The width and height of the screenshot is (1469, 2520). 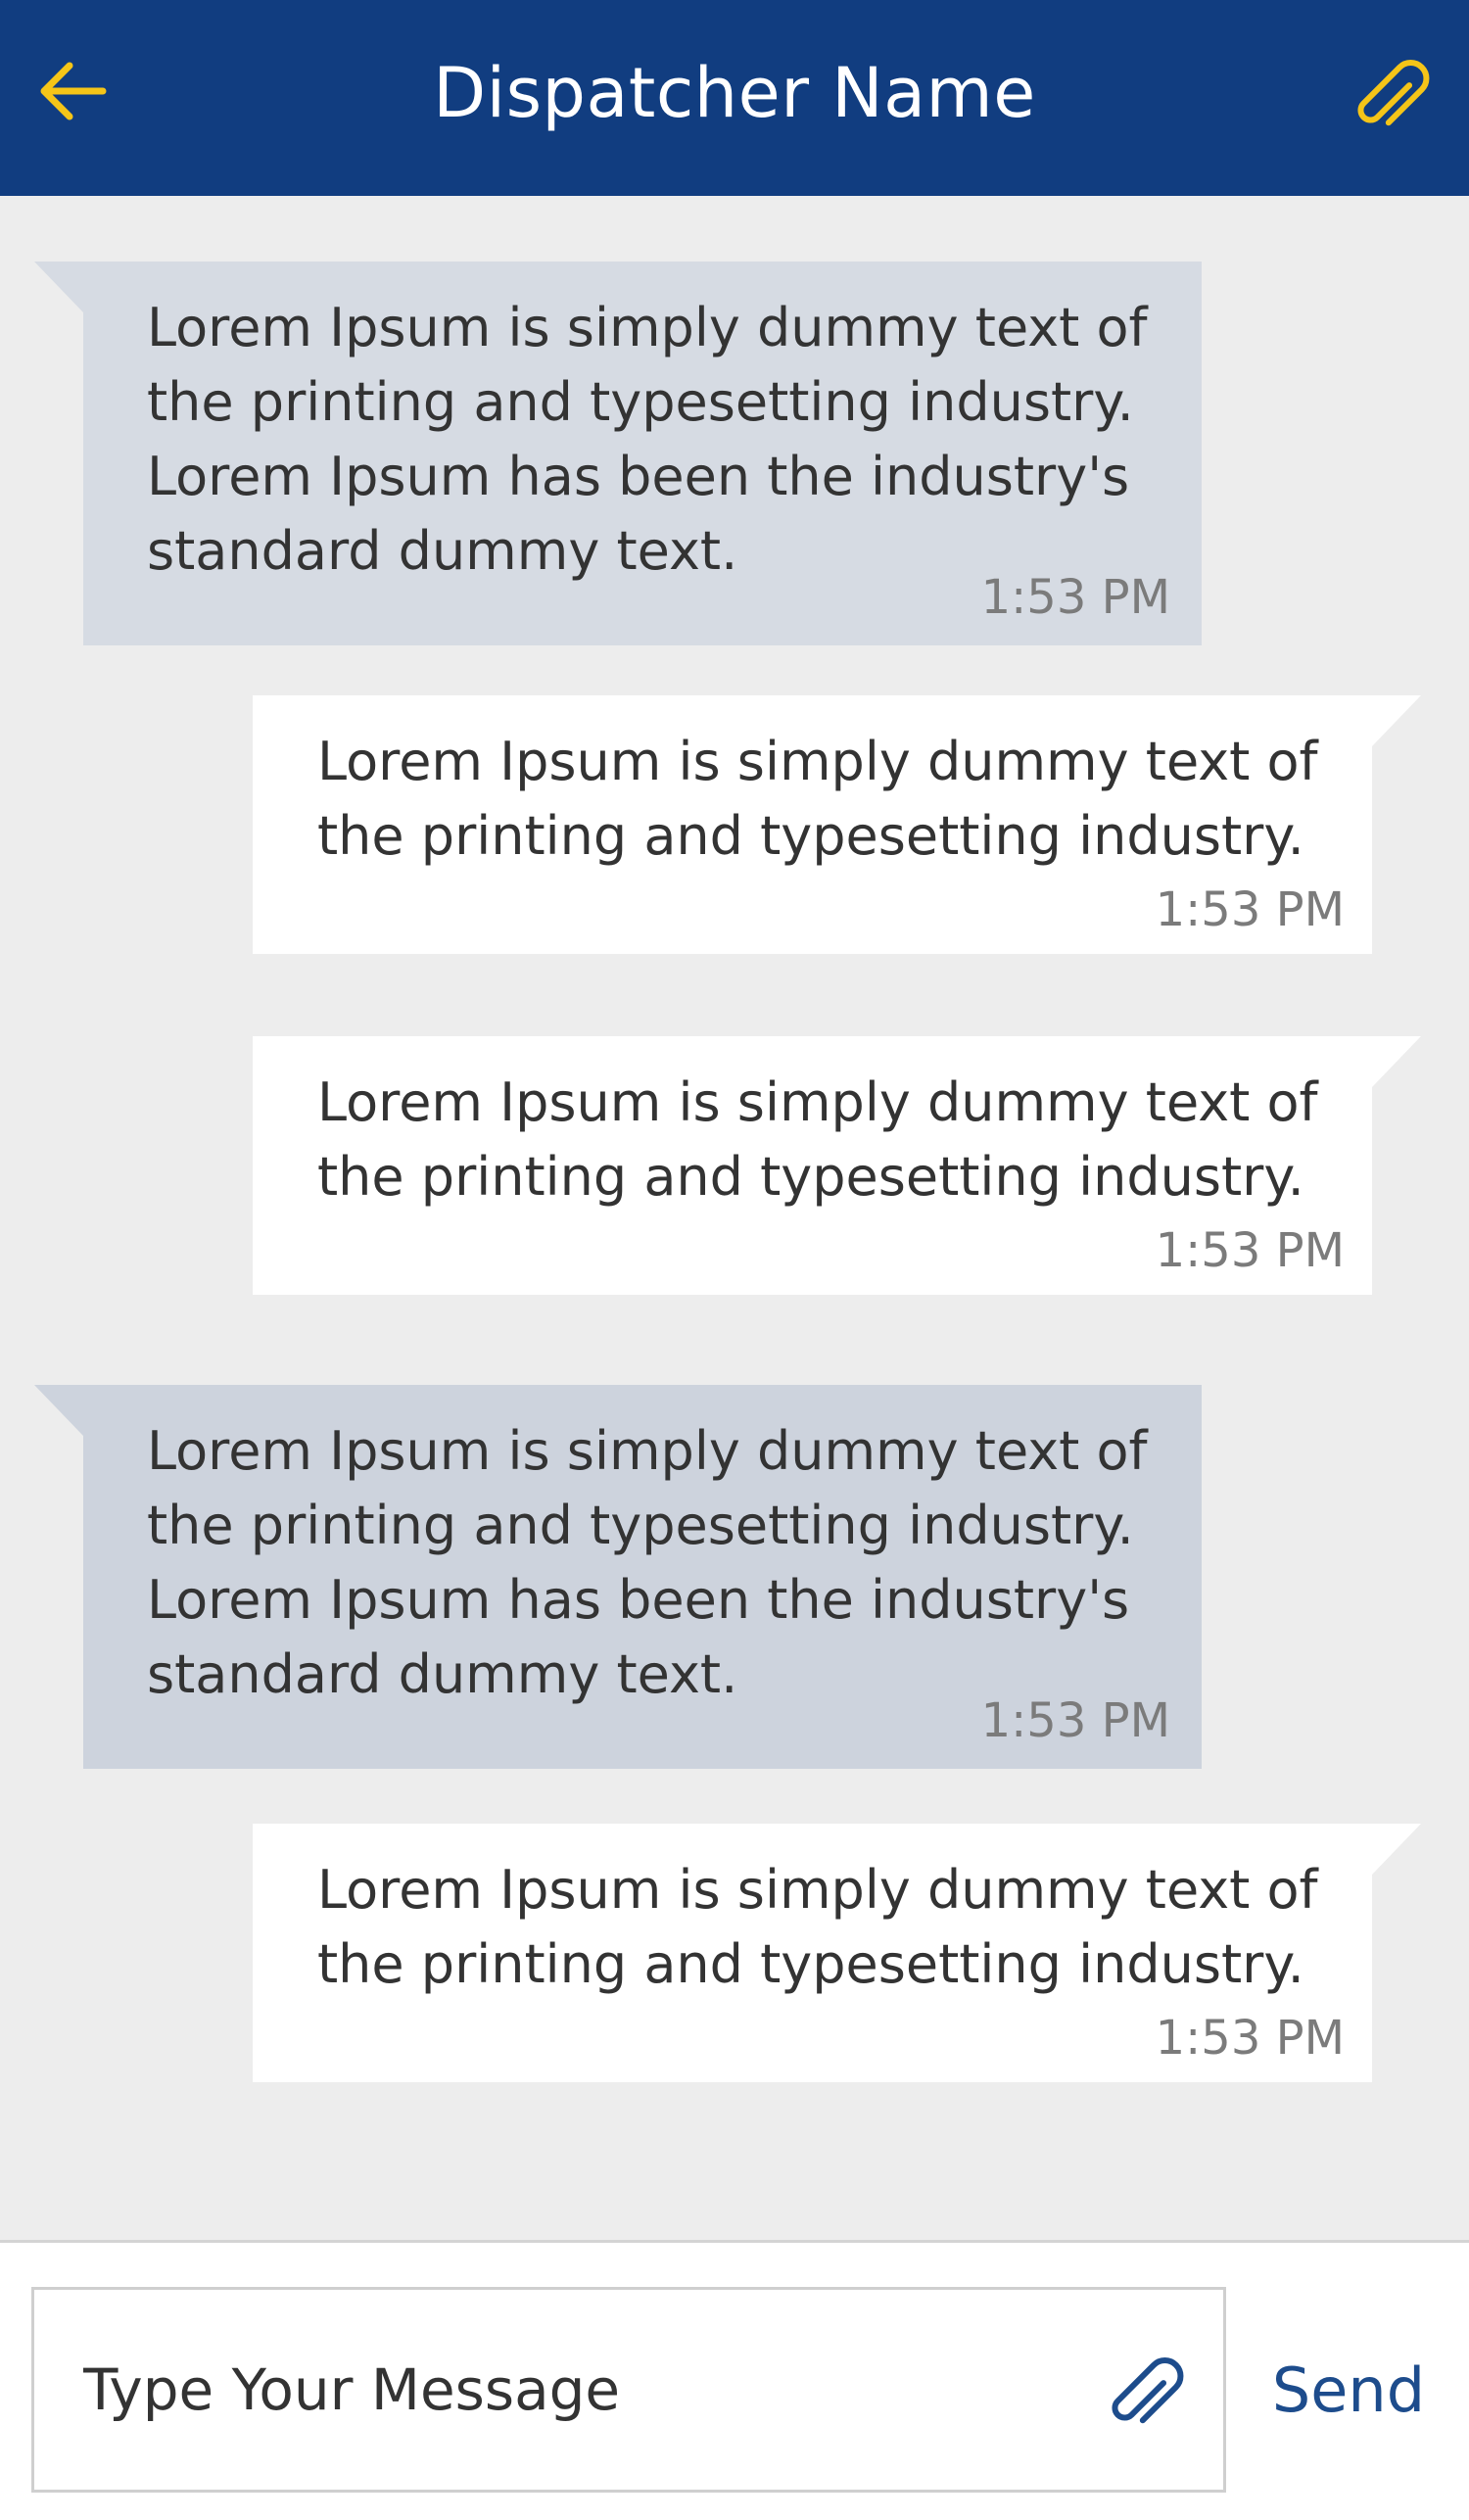 I want to click on page-title: Dispatcher Name, so click(x=734, y=93).